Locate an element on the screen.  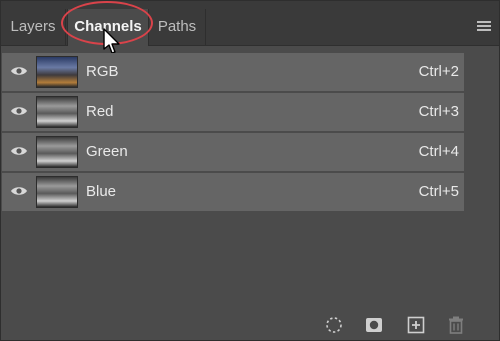
channel-shortcut: Ctrl+2 is located at coordinates (438, 71).